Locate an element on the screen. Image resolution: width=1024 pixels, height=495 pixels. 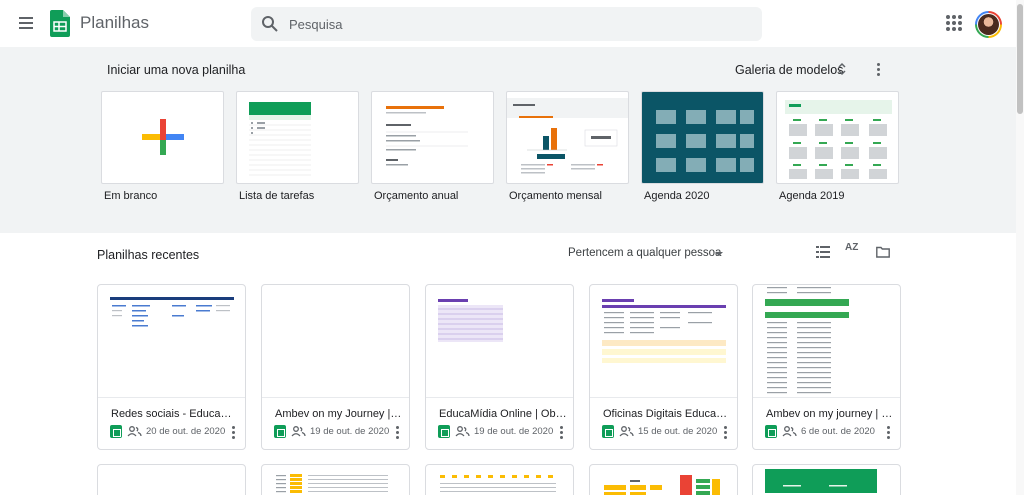
google-apps-icon is located at coordinates (954, 23).